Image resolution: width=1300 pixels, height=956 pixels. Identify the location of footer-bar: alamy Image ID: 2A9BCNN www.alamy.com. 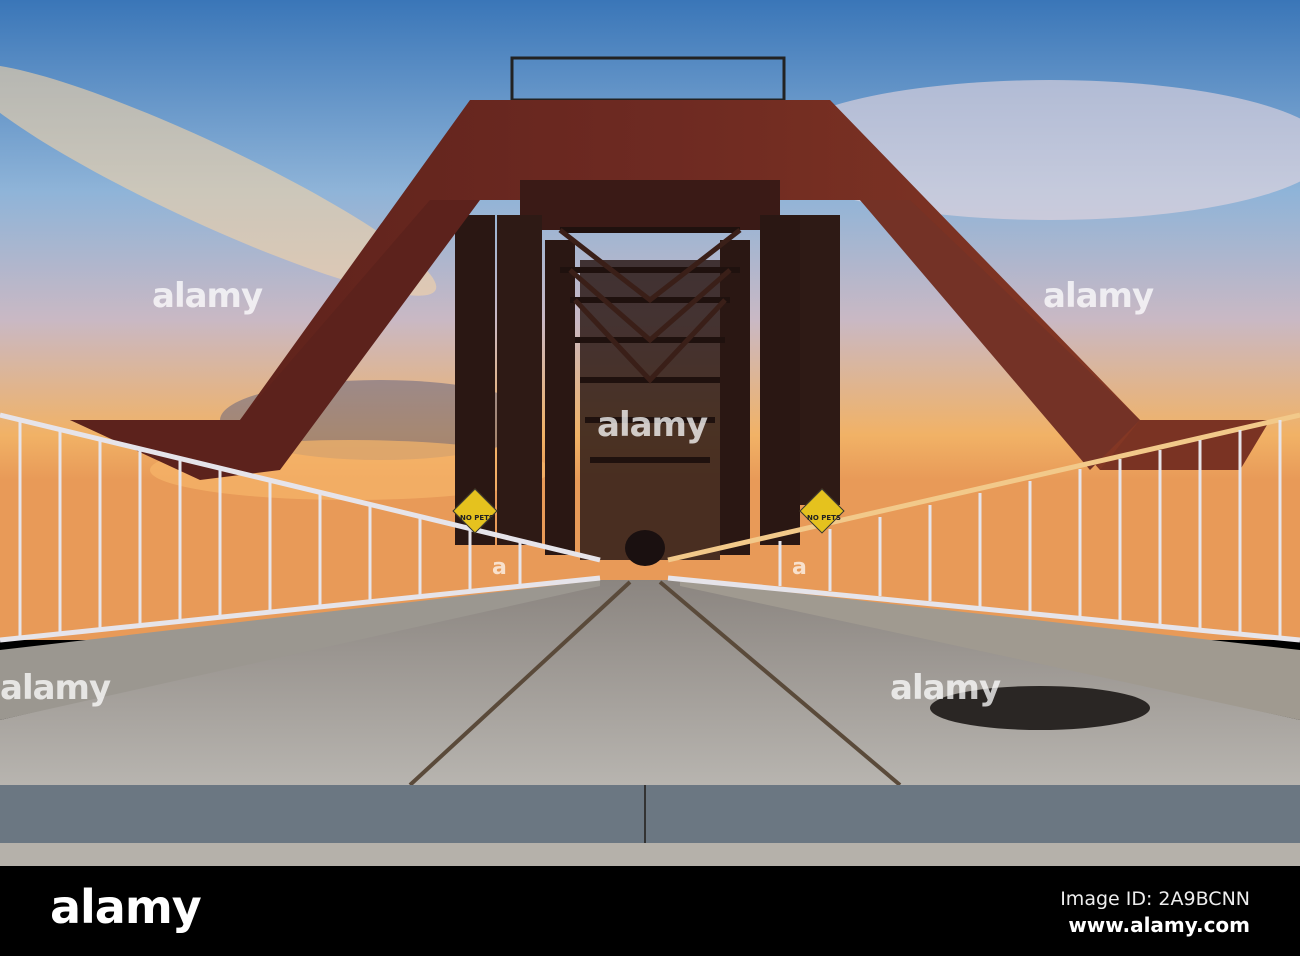
(650, 911).